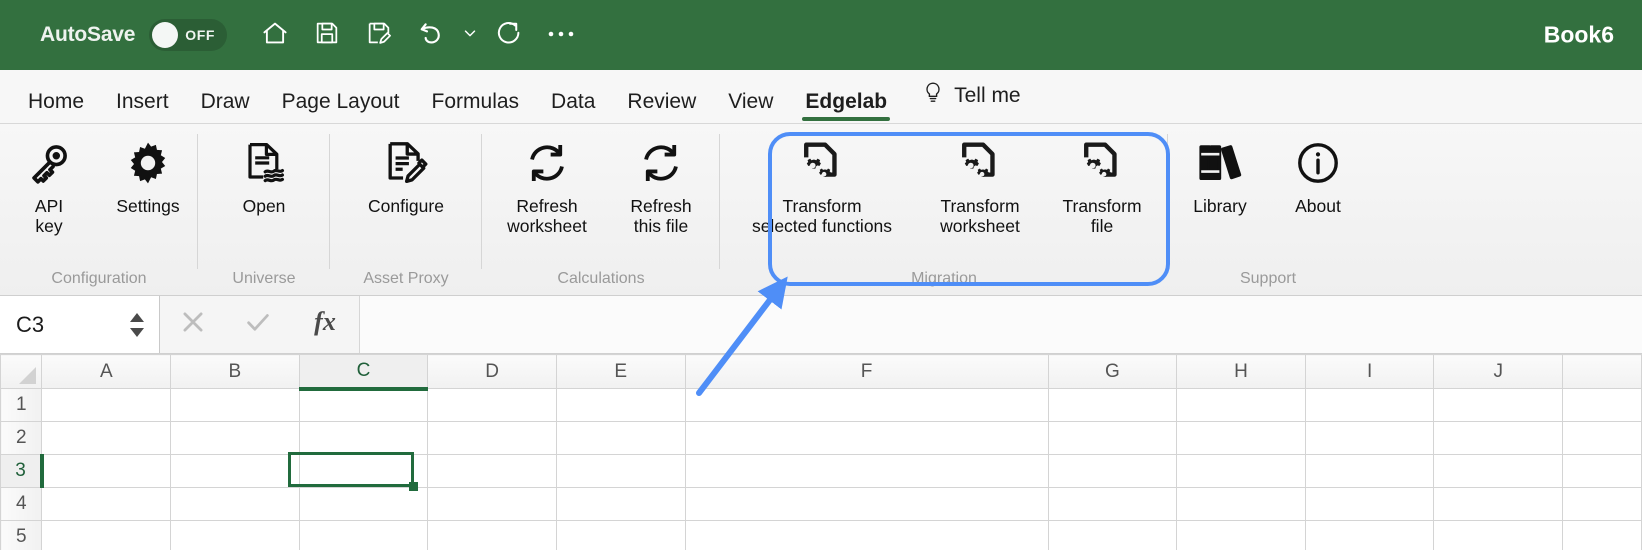 The width and height of the screenshot is (1642, 550). Describe the element at coordinates (49, 183) in the screenshot. I see `api-key-button: API key` at that location.